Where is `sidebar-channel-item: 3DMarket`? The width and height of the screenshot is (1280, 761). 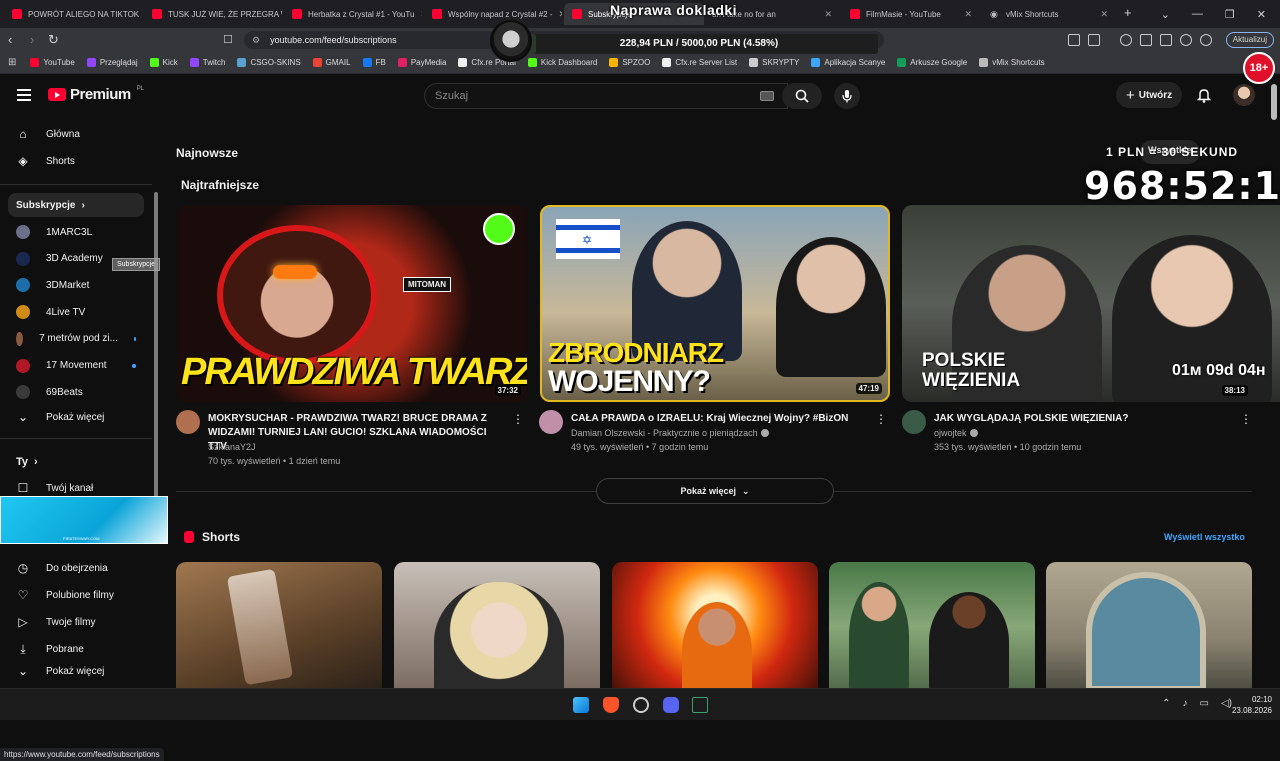
sidebar-channel-item: 3DMarket is located at coordinates (76, 285).